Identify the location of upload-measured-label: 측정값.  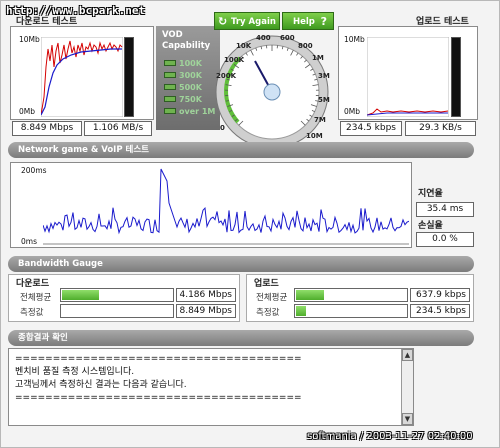
(268, 313).